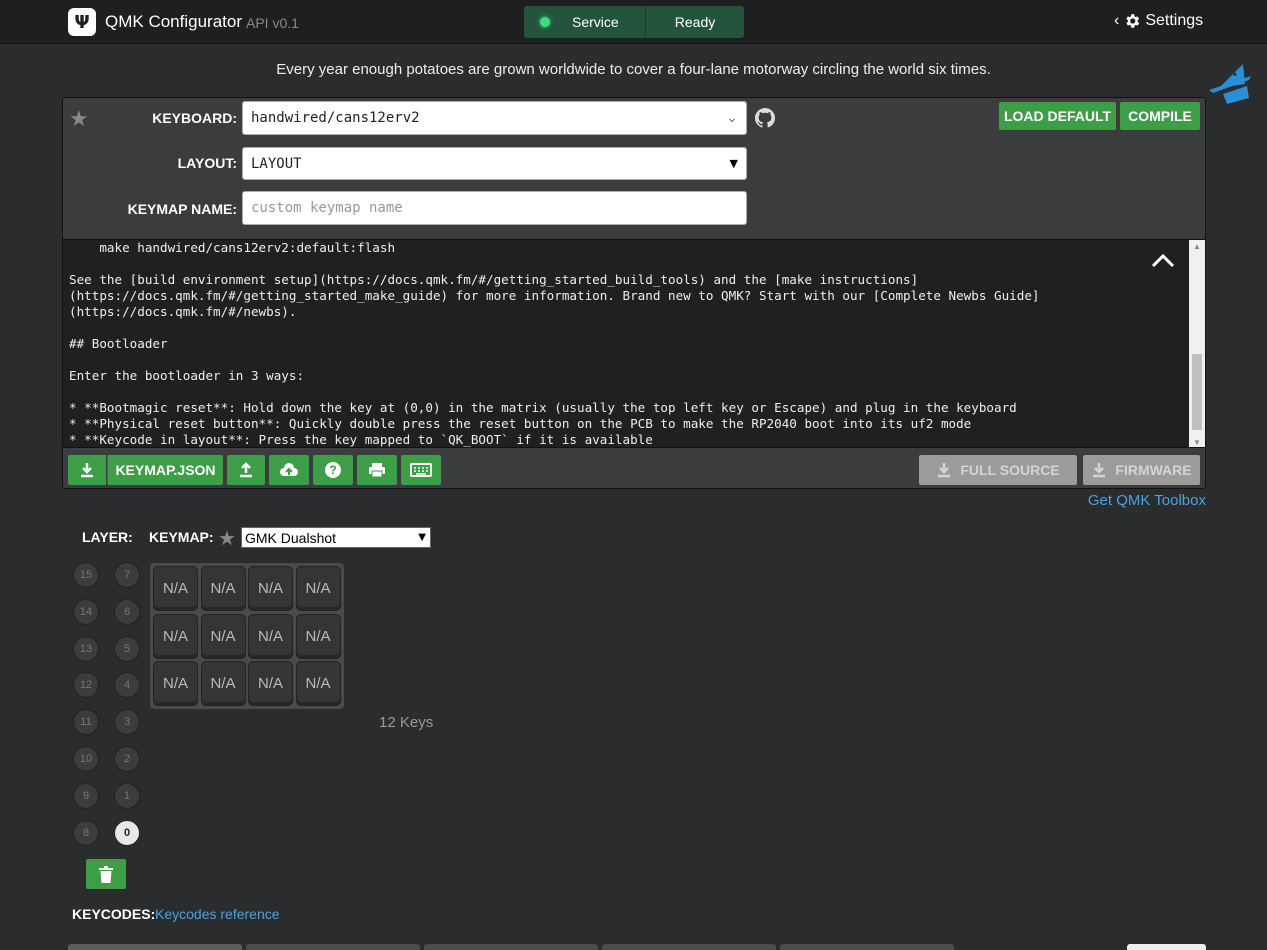 The image size is (1267, 950). I want to click on layer-button-9: 9, so click(86, 795).